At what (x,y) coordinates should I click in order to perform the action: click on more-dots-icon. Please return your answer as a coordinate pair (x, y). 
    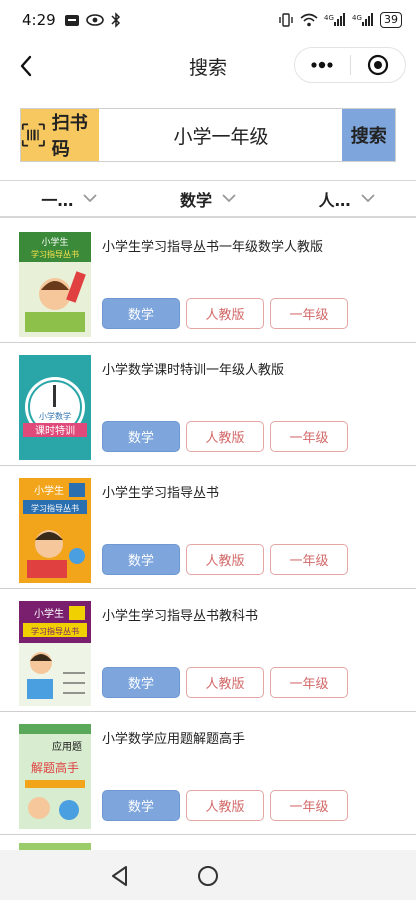
    Looking at the image, I should click on (322, 65).